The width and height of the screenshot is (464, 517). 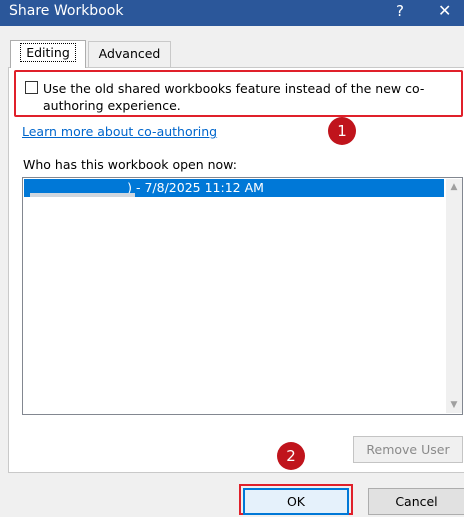 I want to click on tab-advanced: Advanced, so click(x=129, y=54).